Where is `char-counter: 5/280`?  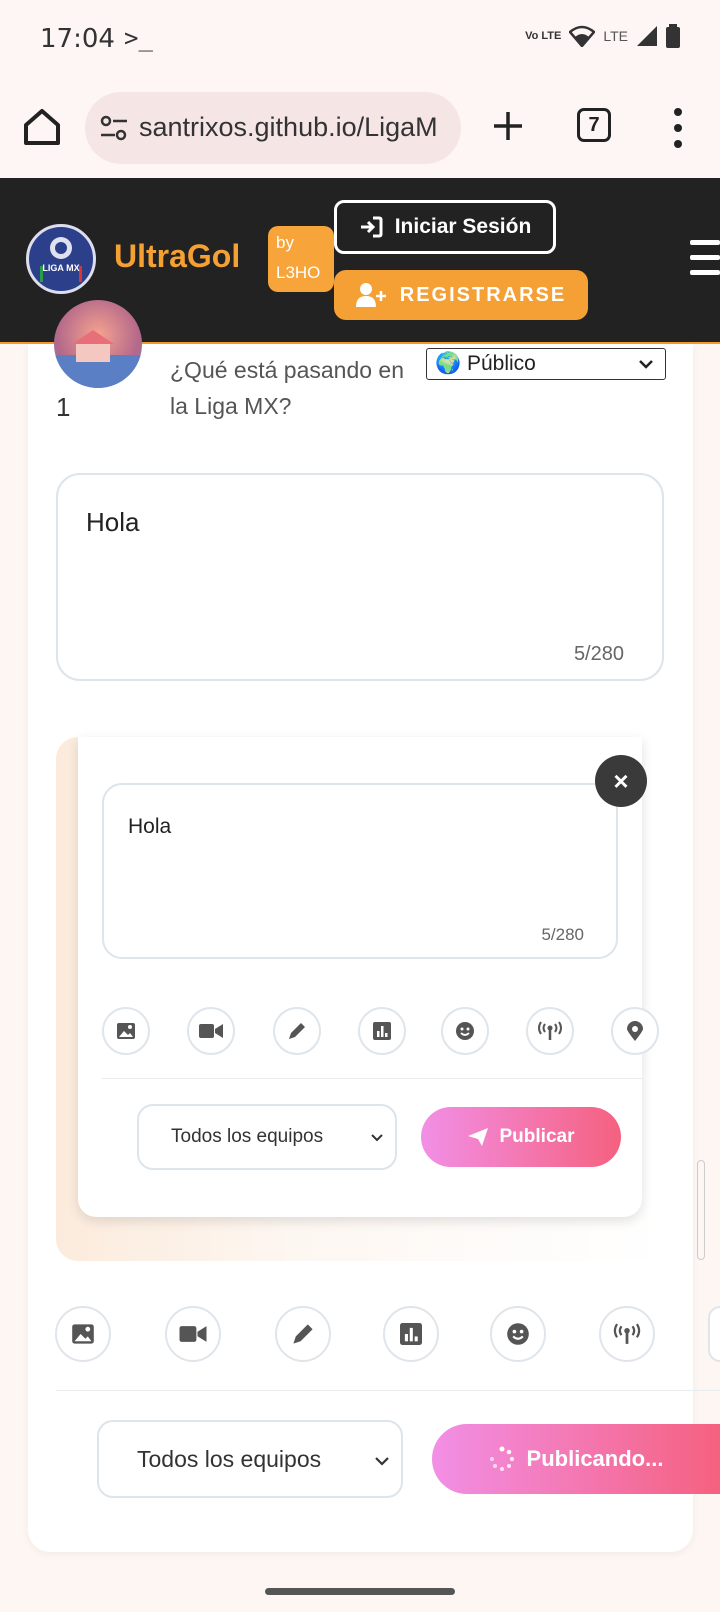 char-counter: 5/280 is located at coordinates (598, 654).